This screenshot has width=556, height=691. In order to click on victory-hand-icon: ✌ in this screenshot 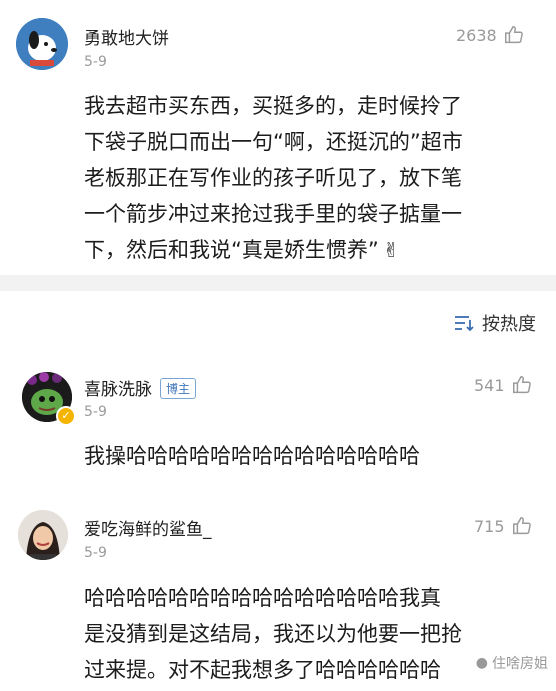, I will do `click(391, 250)`.